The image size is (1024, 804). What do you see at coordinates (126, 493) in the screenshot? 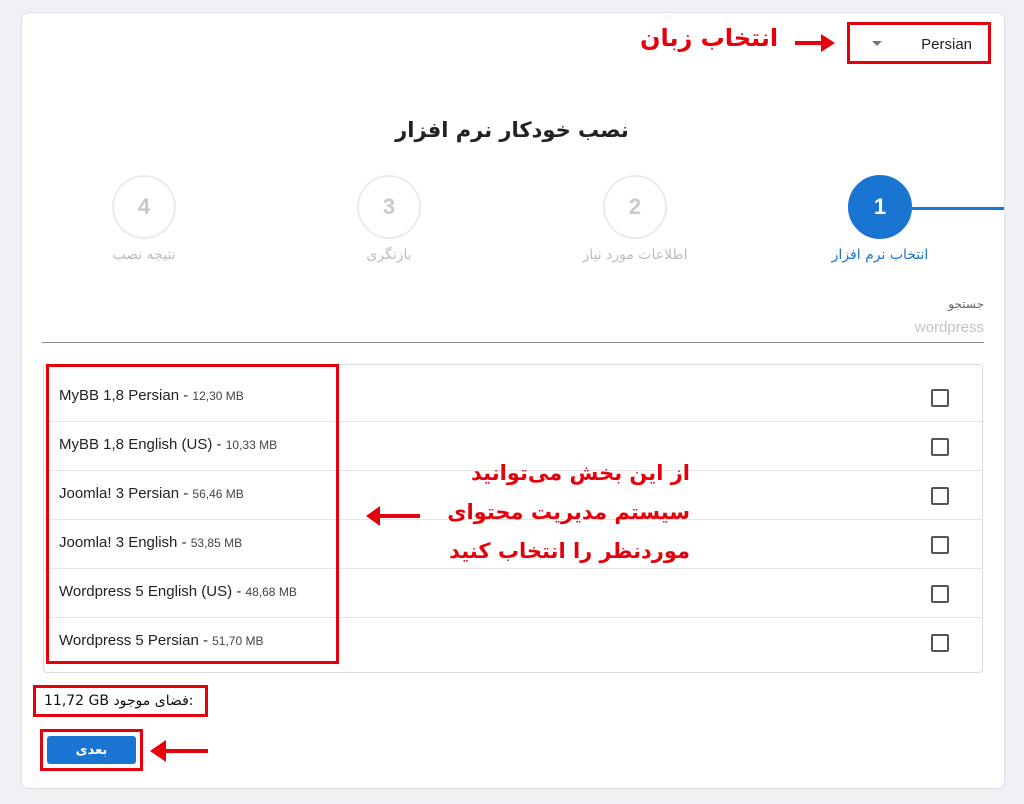
I see `software-name: Joomla! 3 Persian -` at bounding box center [126, 493].